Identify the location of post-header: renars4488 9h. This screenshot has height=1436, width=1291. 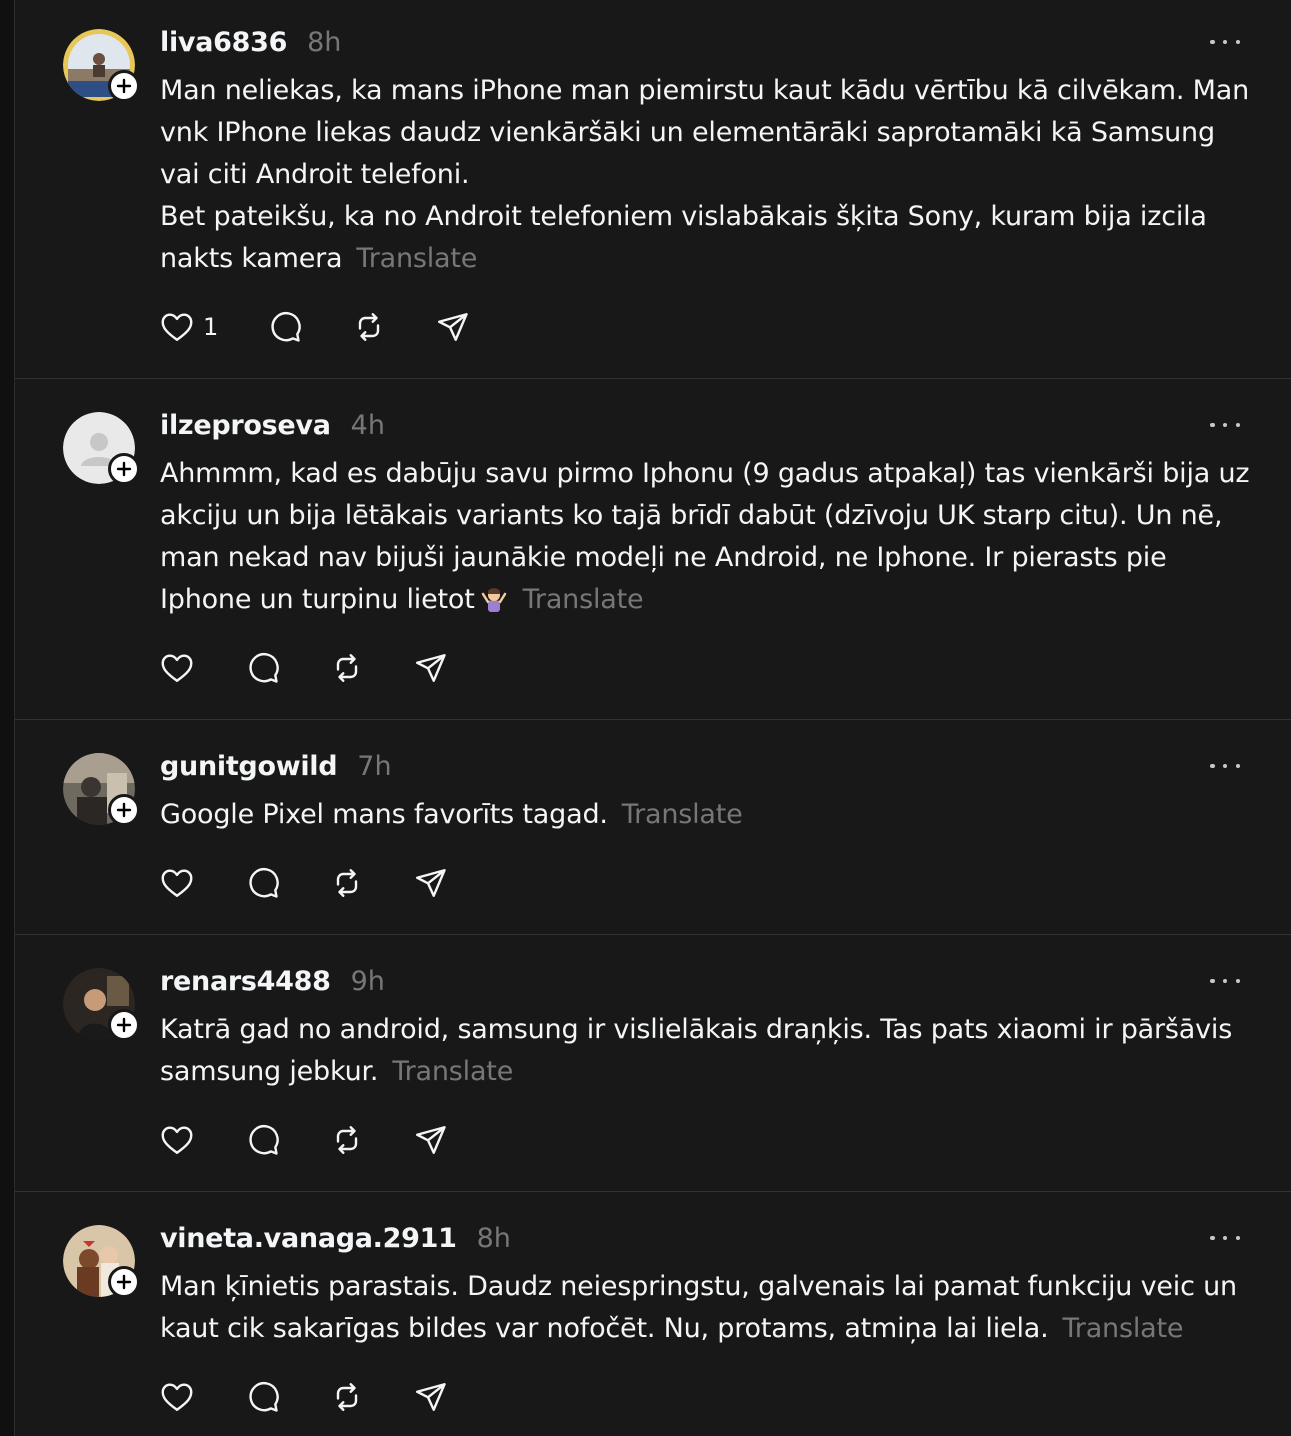
(272, 982).